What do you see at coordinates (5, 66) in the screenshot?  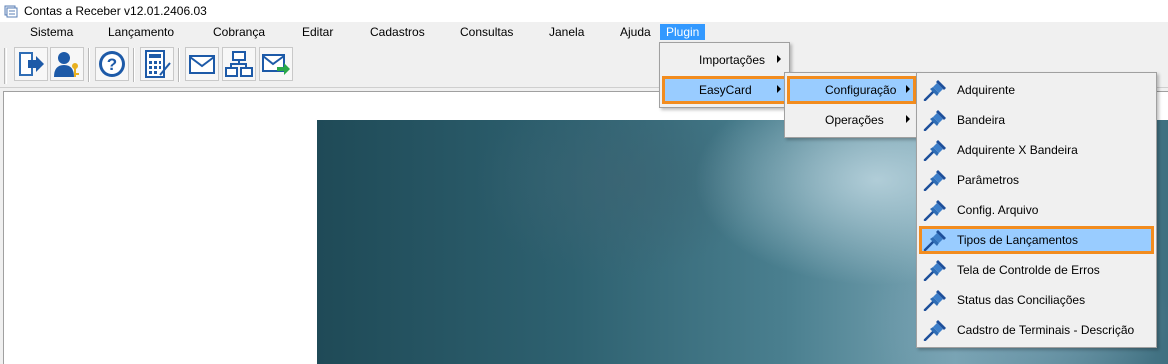 I see `toolbar-grip` at bounding box center [5, 66].